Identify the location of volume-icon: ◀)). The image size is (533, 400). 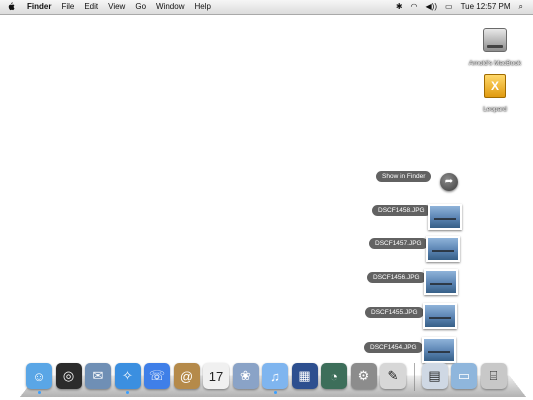
(431, 7).